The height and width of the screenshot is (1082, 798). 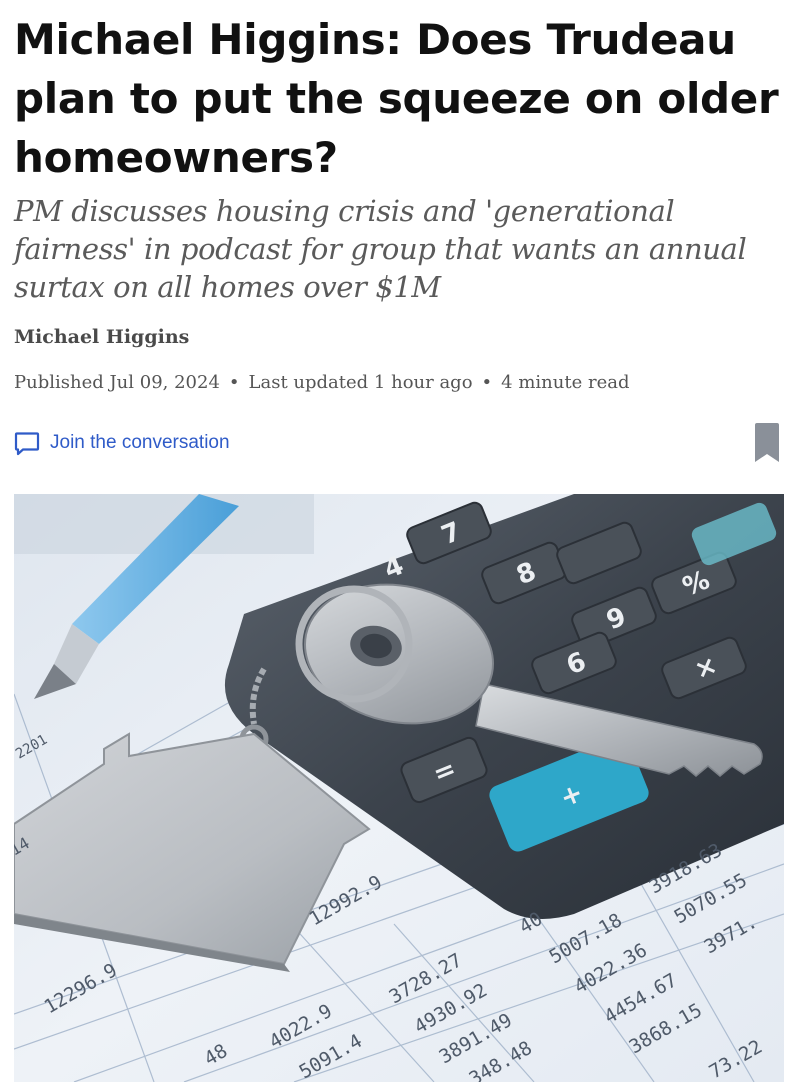 What do you see at coordinates (27, 443) in the screenshot?
I see `comment-icon` at bounding box center [27, 443].